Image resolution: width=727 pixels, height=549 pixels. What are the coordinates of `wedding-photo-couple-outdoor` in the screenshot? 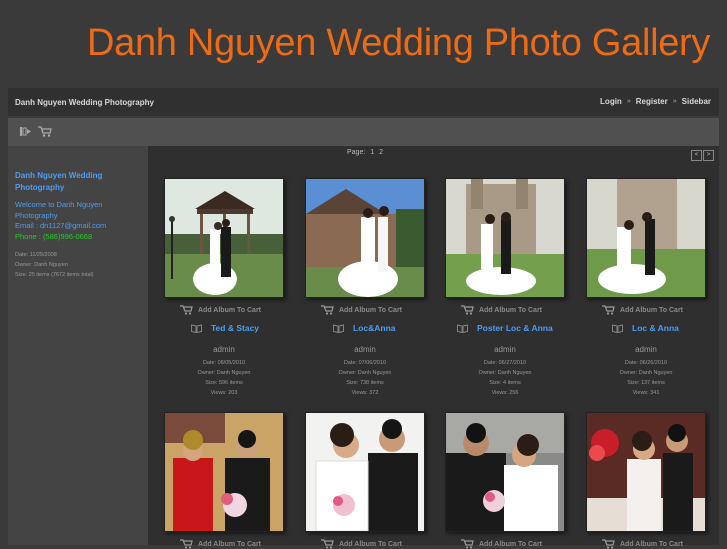 It's located at (505, 472).